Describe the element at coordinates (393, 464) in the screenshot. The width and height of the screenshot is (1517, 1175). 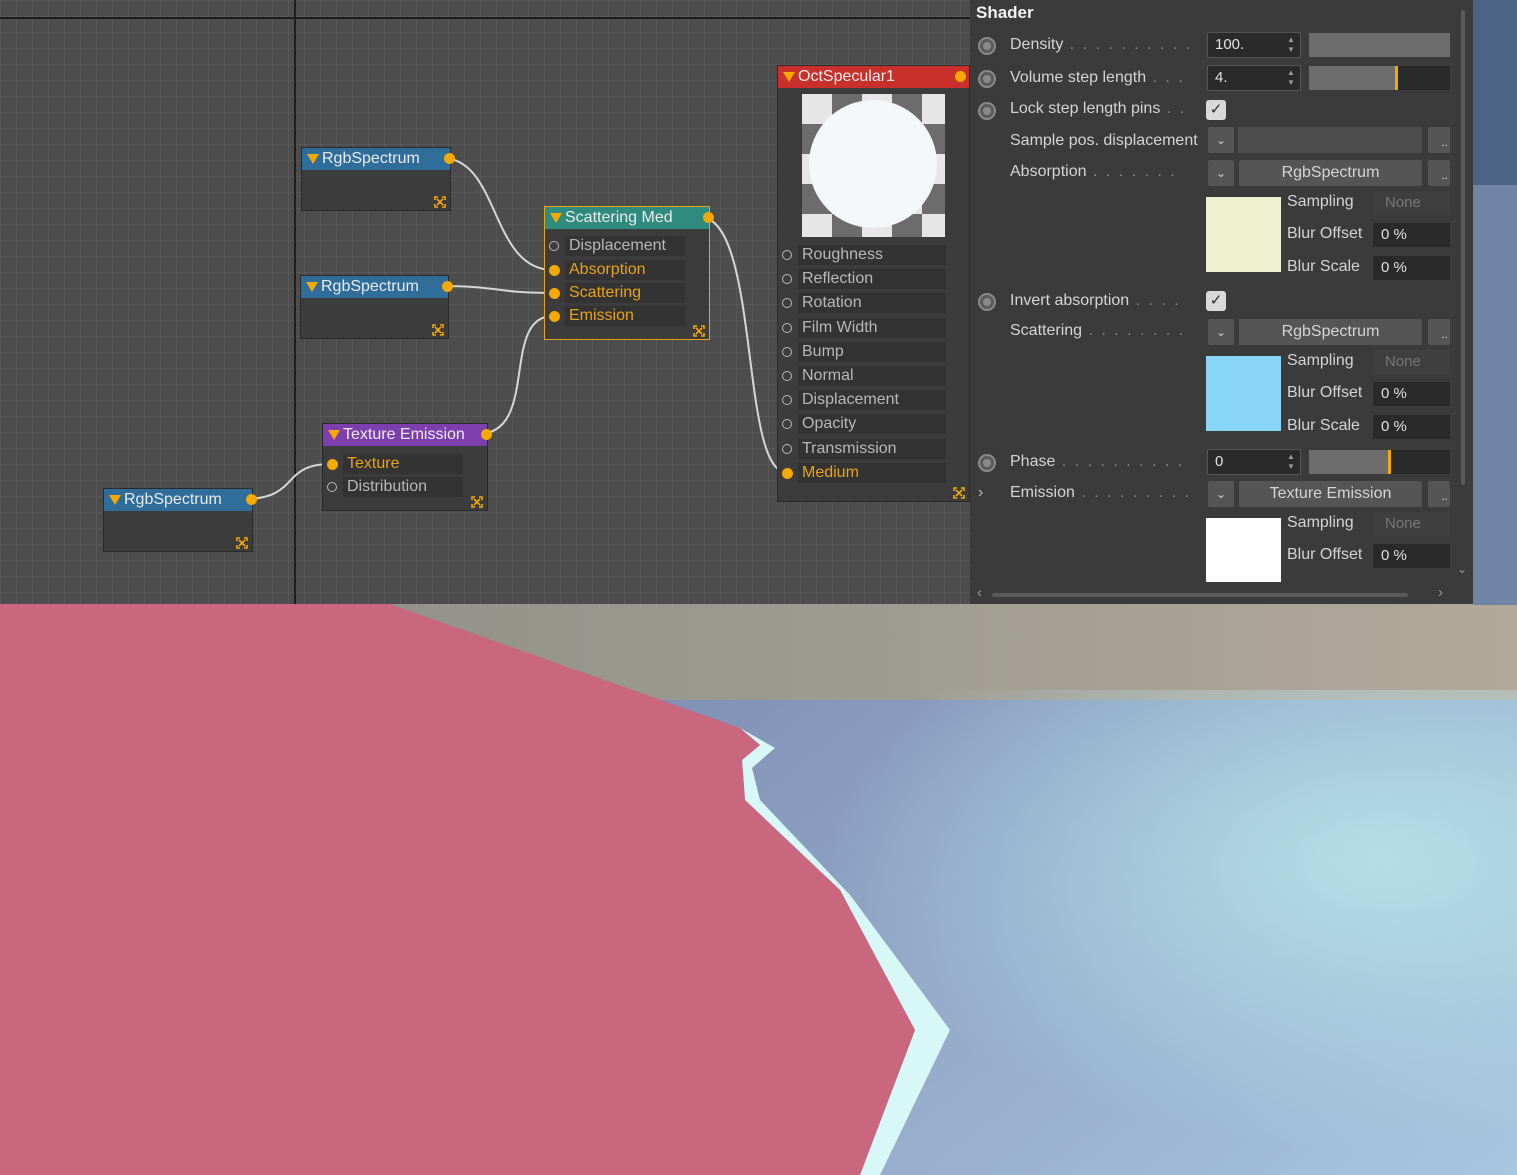
I see `port-texture: Texture` at that location.